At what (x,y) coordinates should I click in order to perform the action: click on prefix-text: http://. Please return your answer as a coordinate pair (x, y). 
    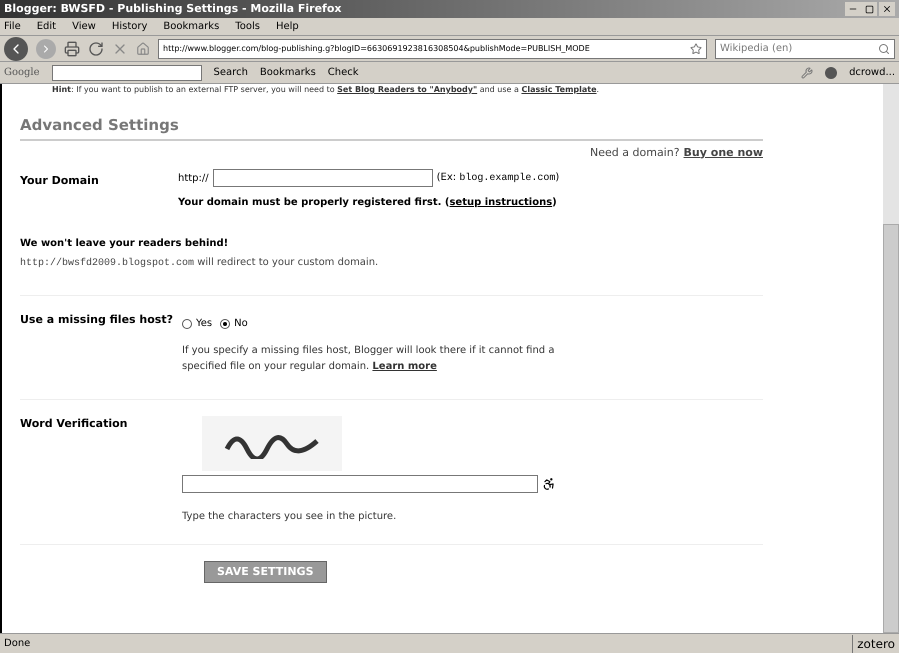
    Looking at the image, I should click on (193, 179).